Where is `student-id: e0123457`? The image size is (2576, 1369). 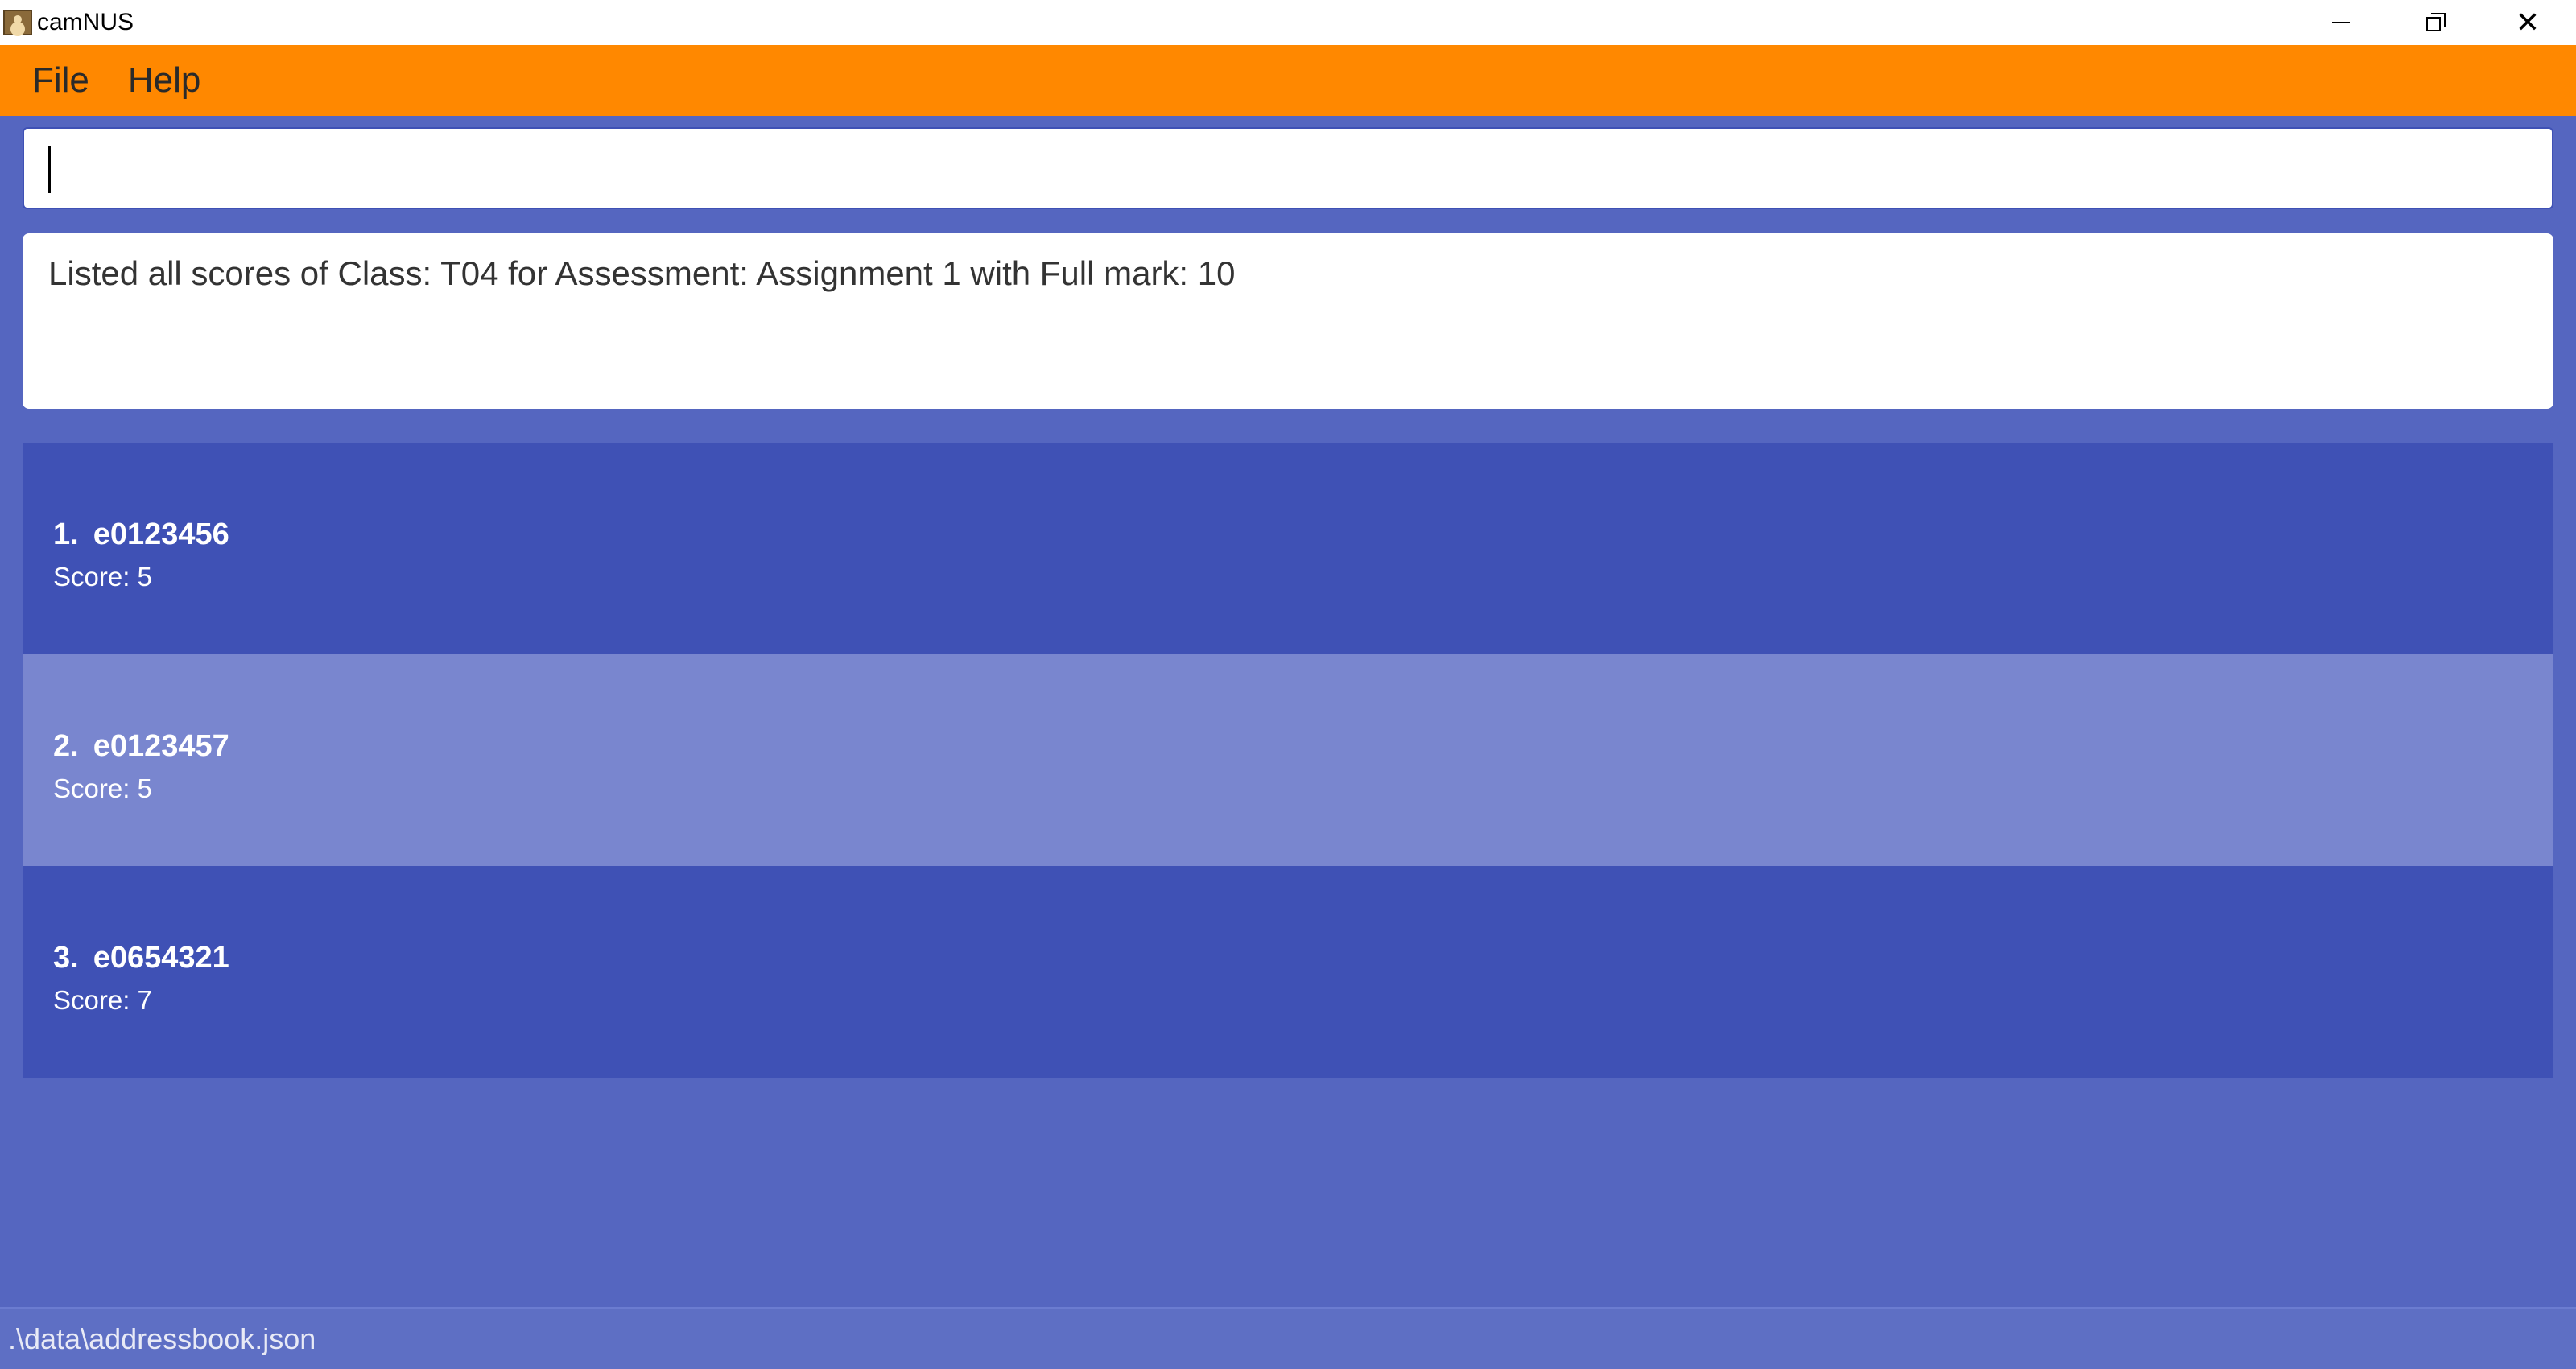
student-id: e0123457 is located at coordinates (161, 746).